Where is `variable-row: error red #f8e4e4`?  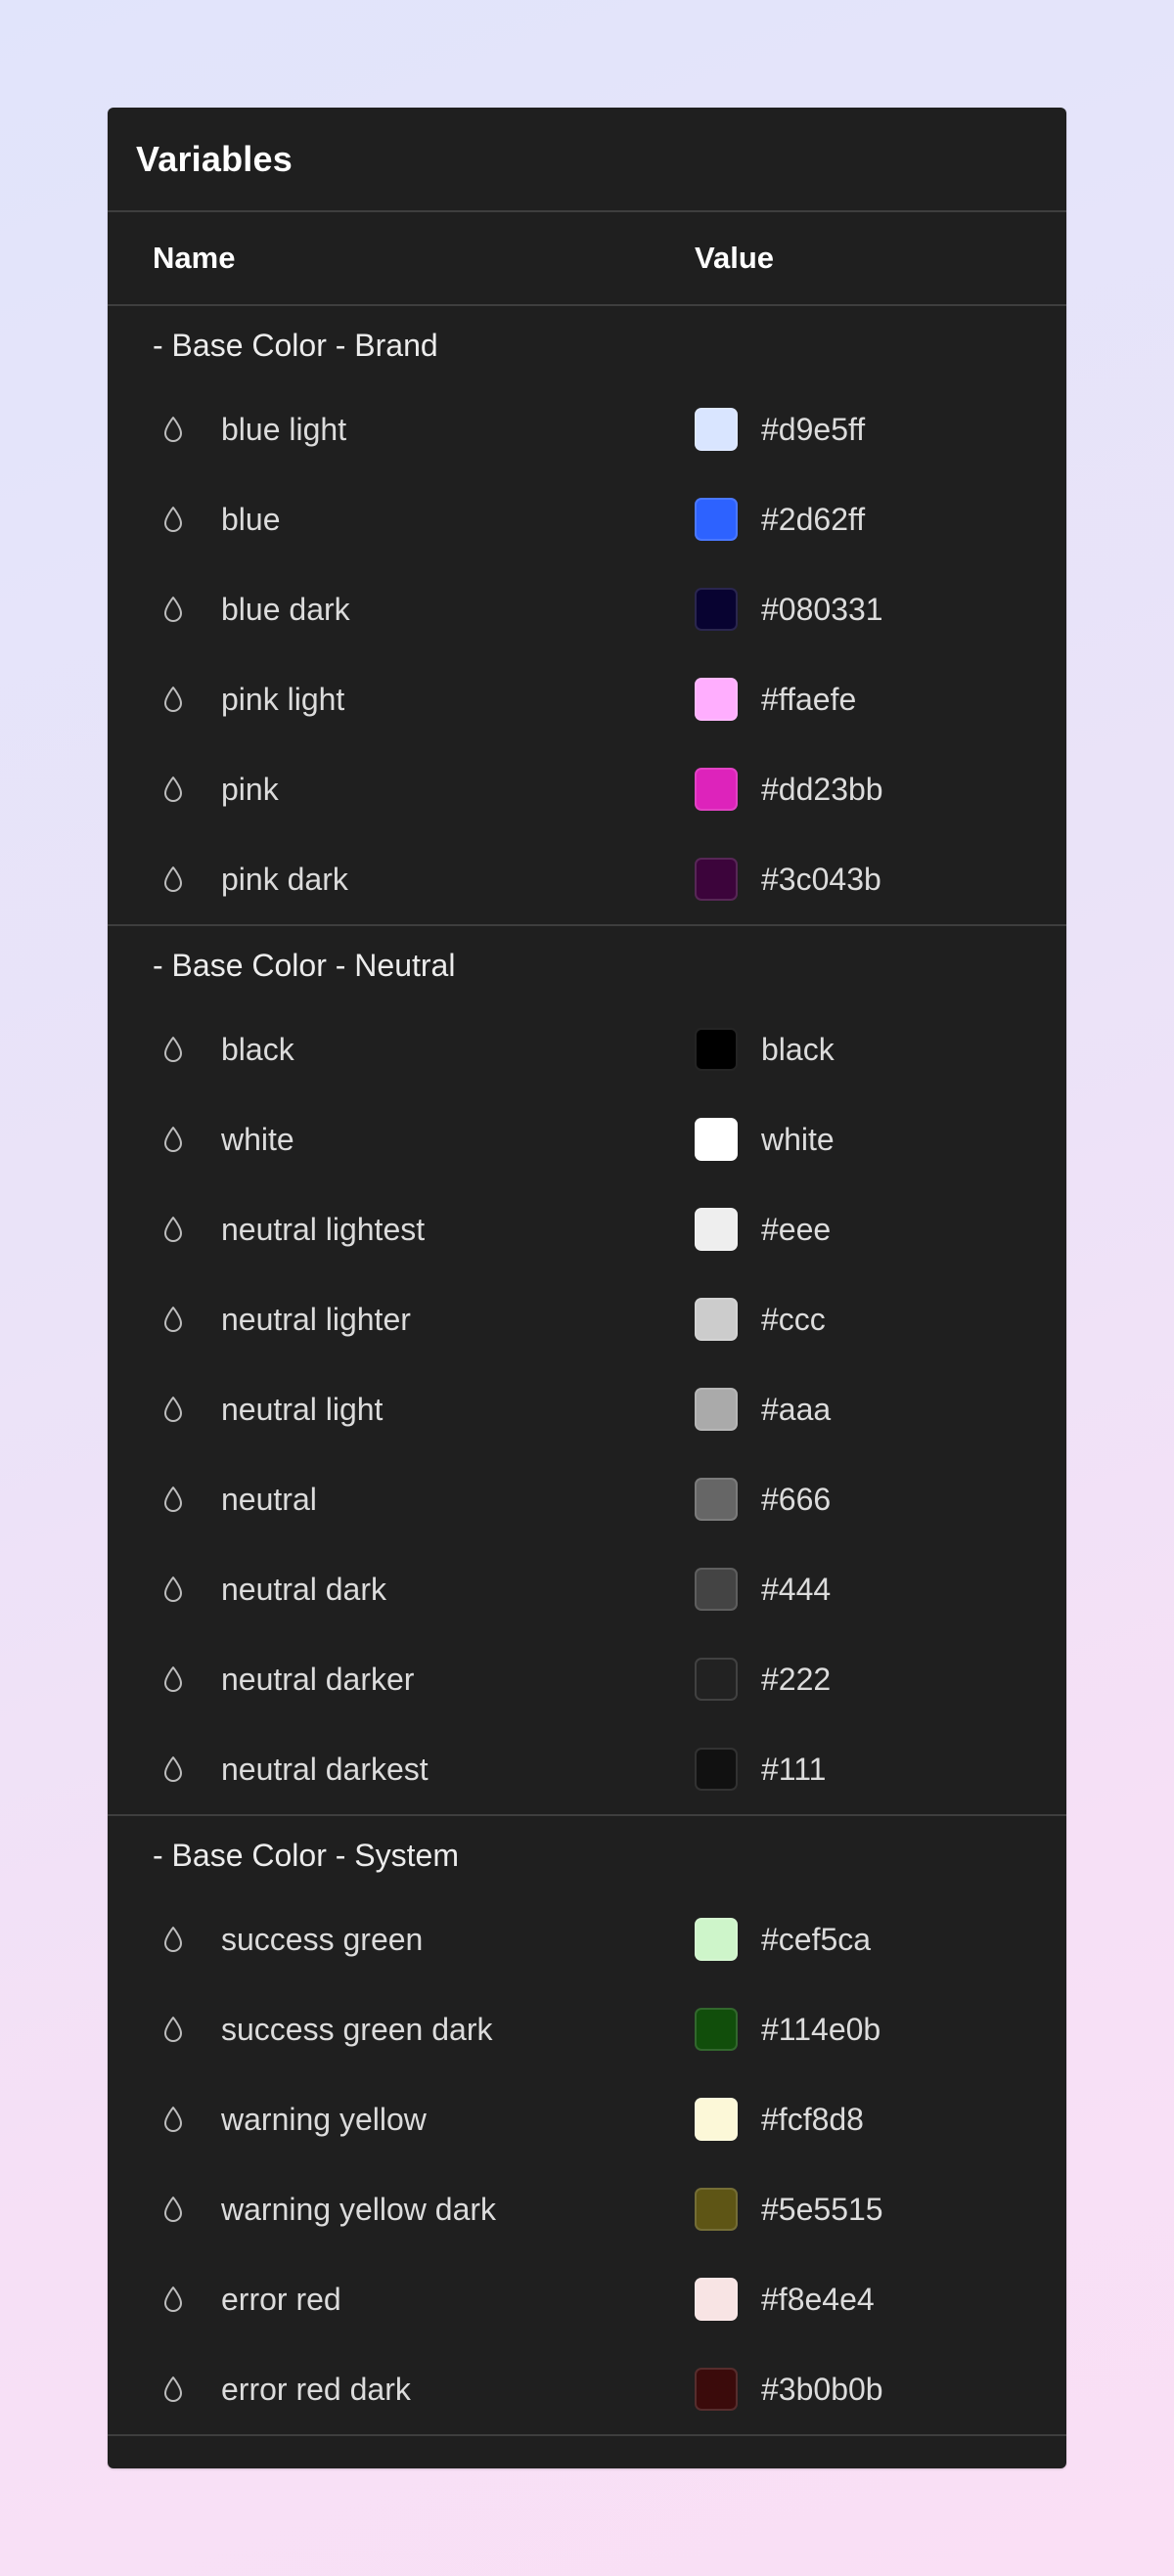
variable-row: error red #f8e4e4 is located at coordinates (587, 2299).